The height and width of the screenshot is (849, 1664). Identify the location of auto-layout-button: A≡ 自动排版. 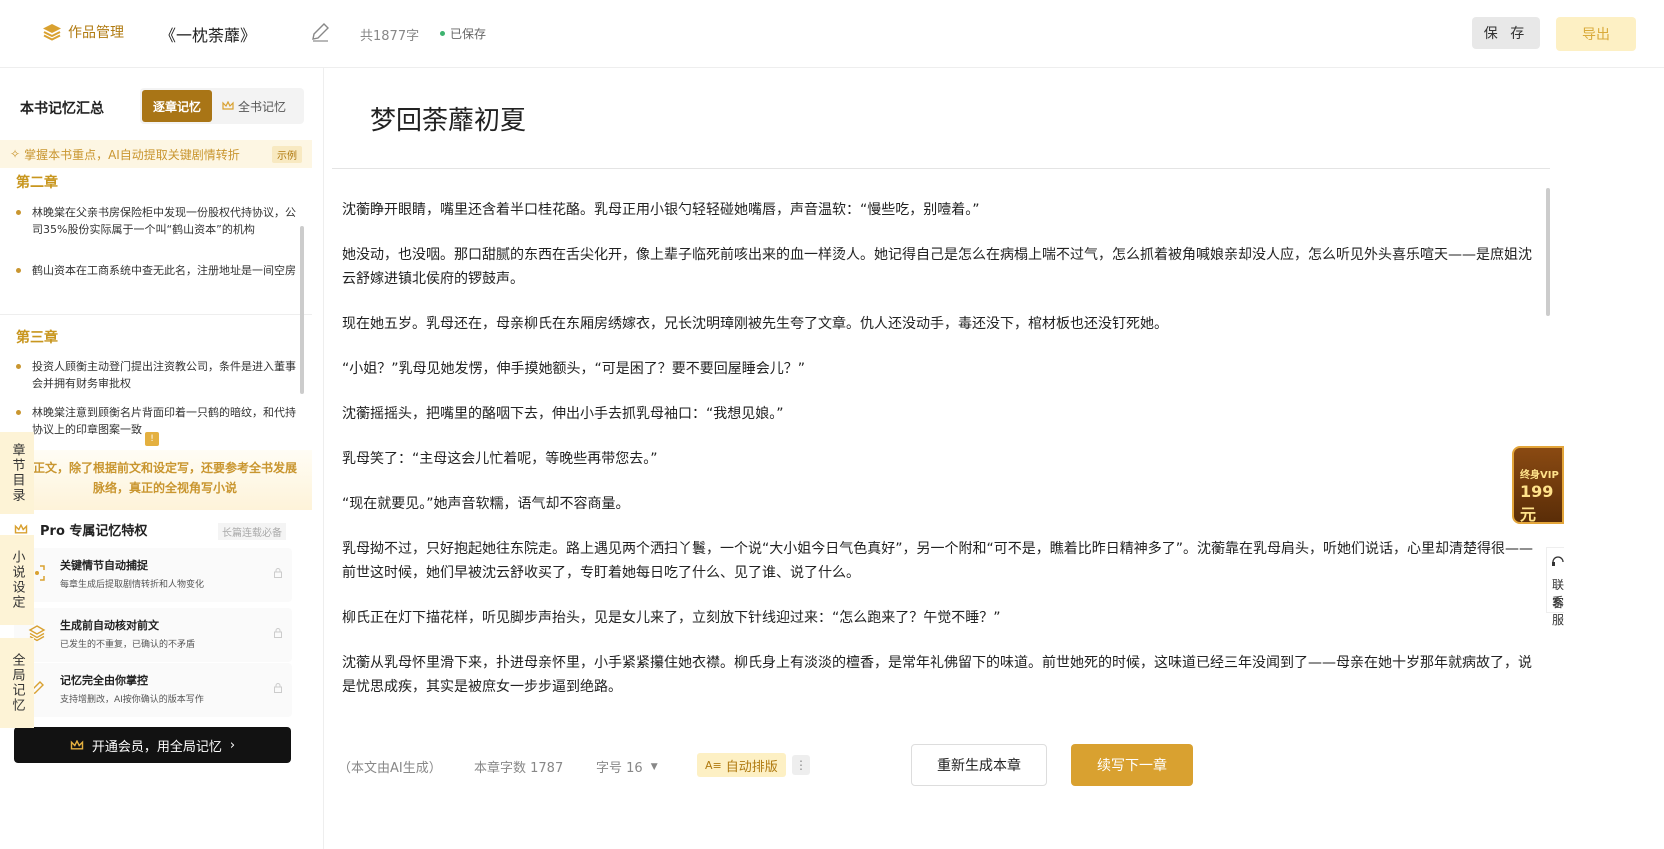
(741, 765).